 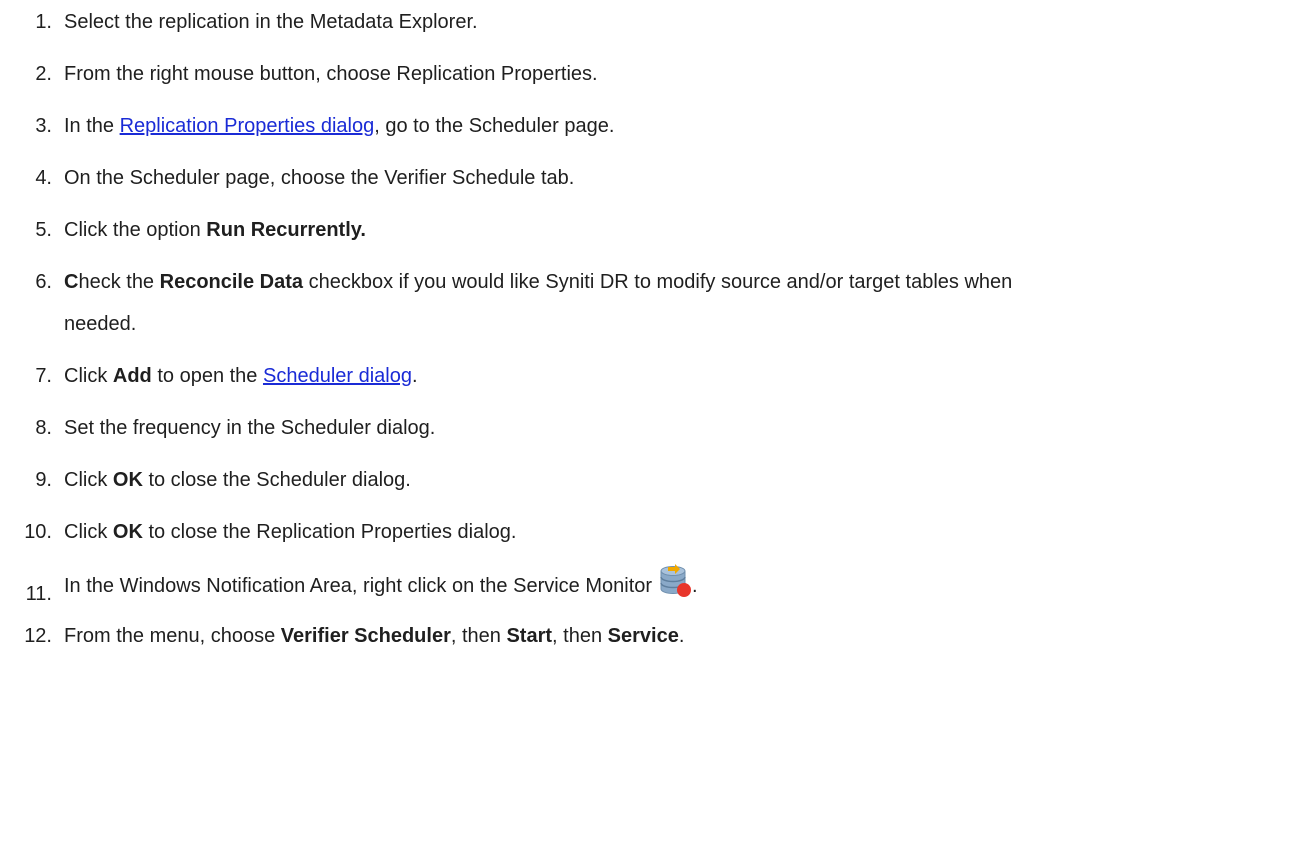 I want to click on step-text: Click Add to open the Scheduler dialog., so click(x=676, y=376).